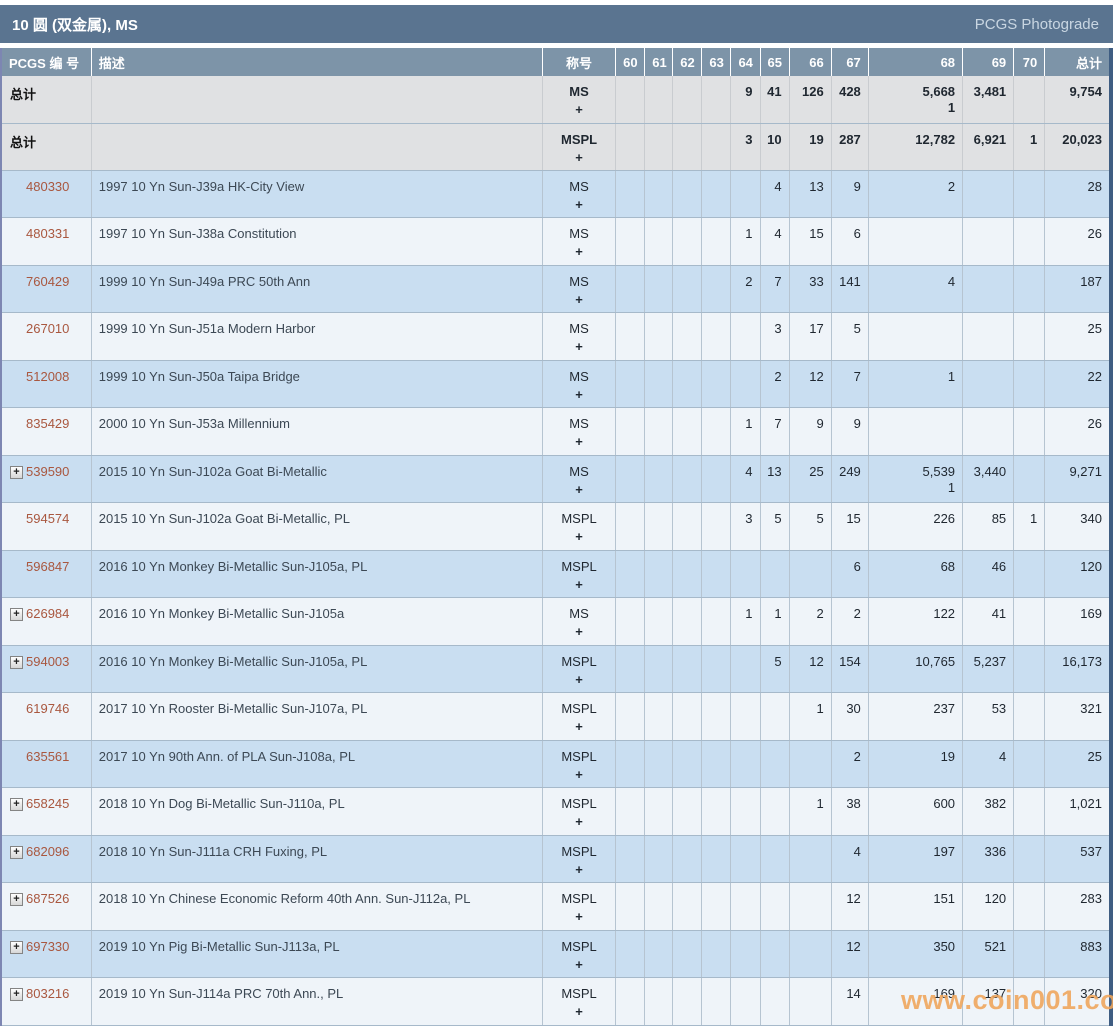 Image resolution: width=1113 pixels, height=1030 pixels. I want to click on pcgs-number-cell: +539590, so click(46, 479).